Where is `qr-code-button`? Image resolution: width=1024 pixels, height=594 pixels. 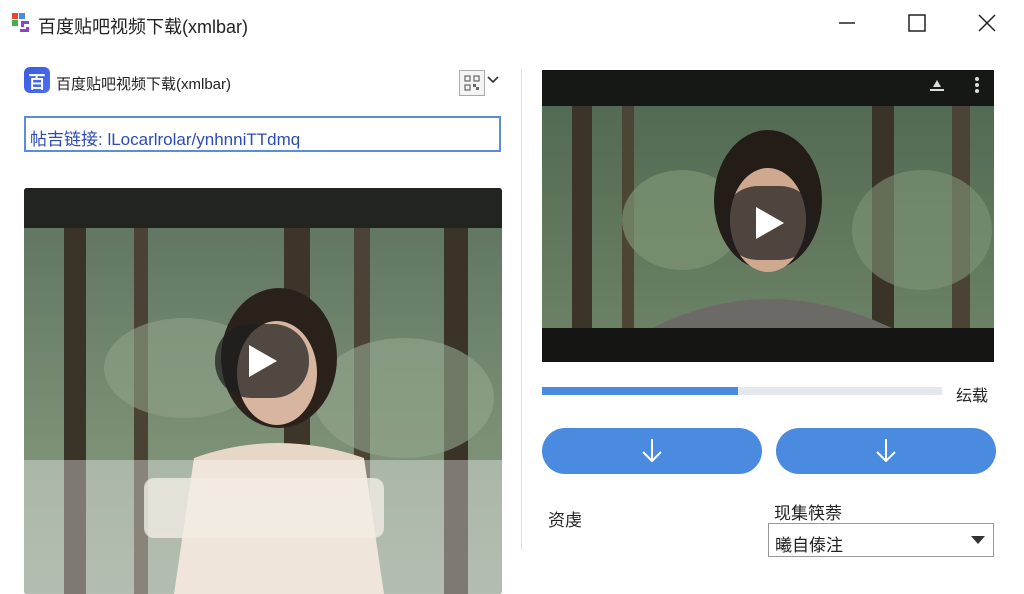 qr-code-button is located at coordinates (472, 83).